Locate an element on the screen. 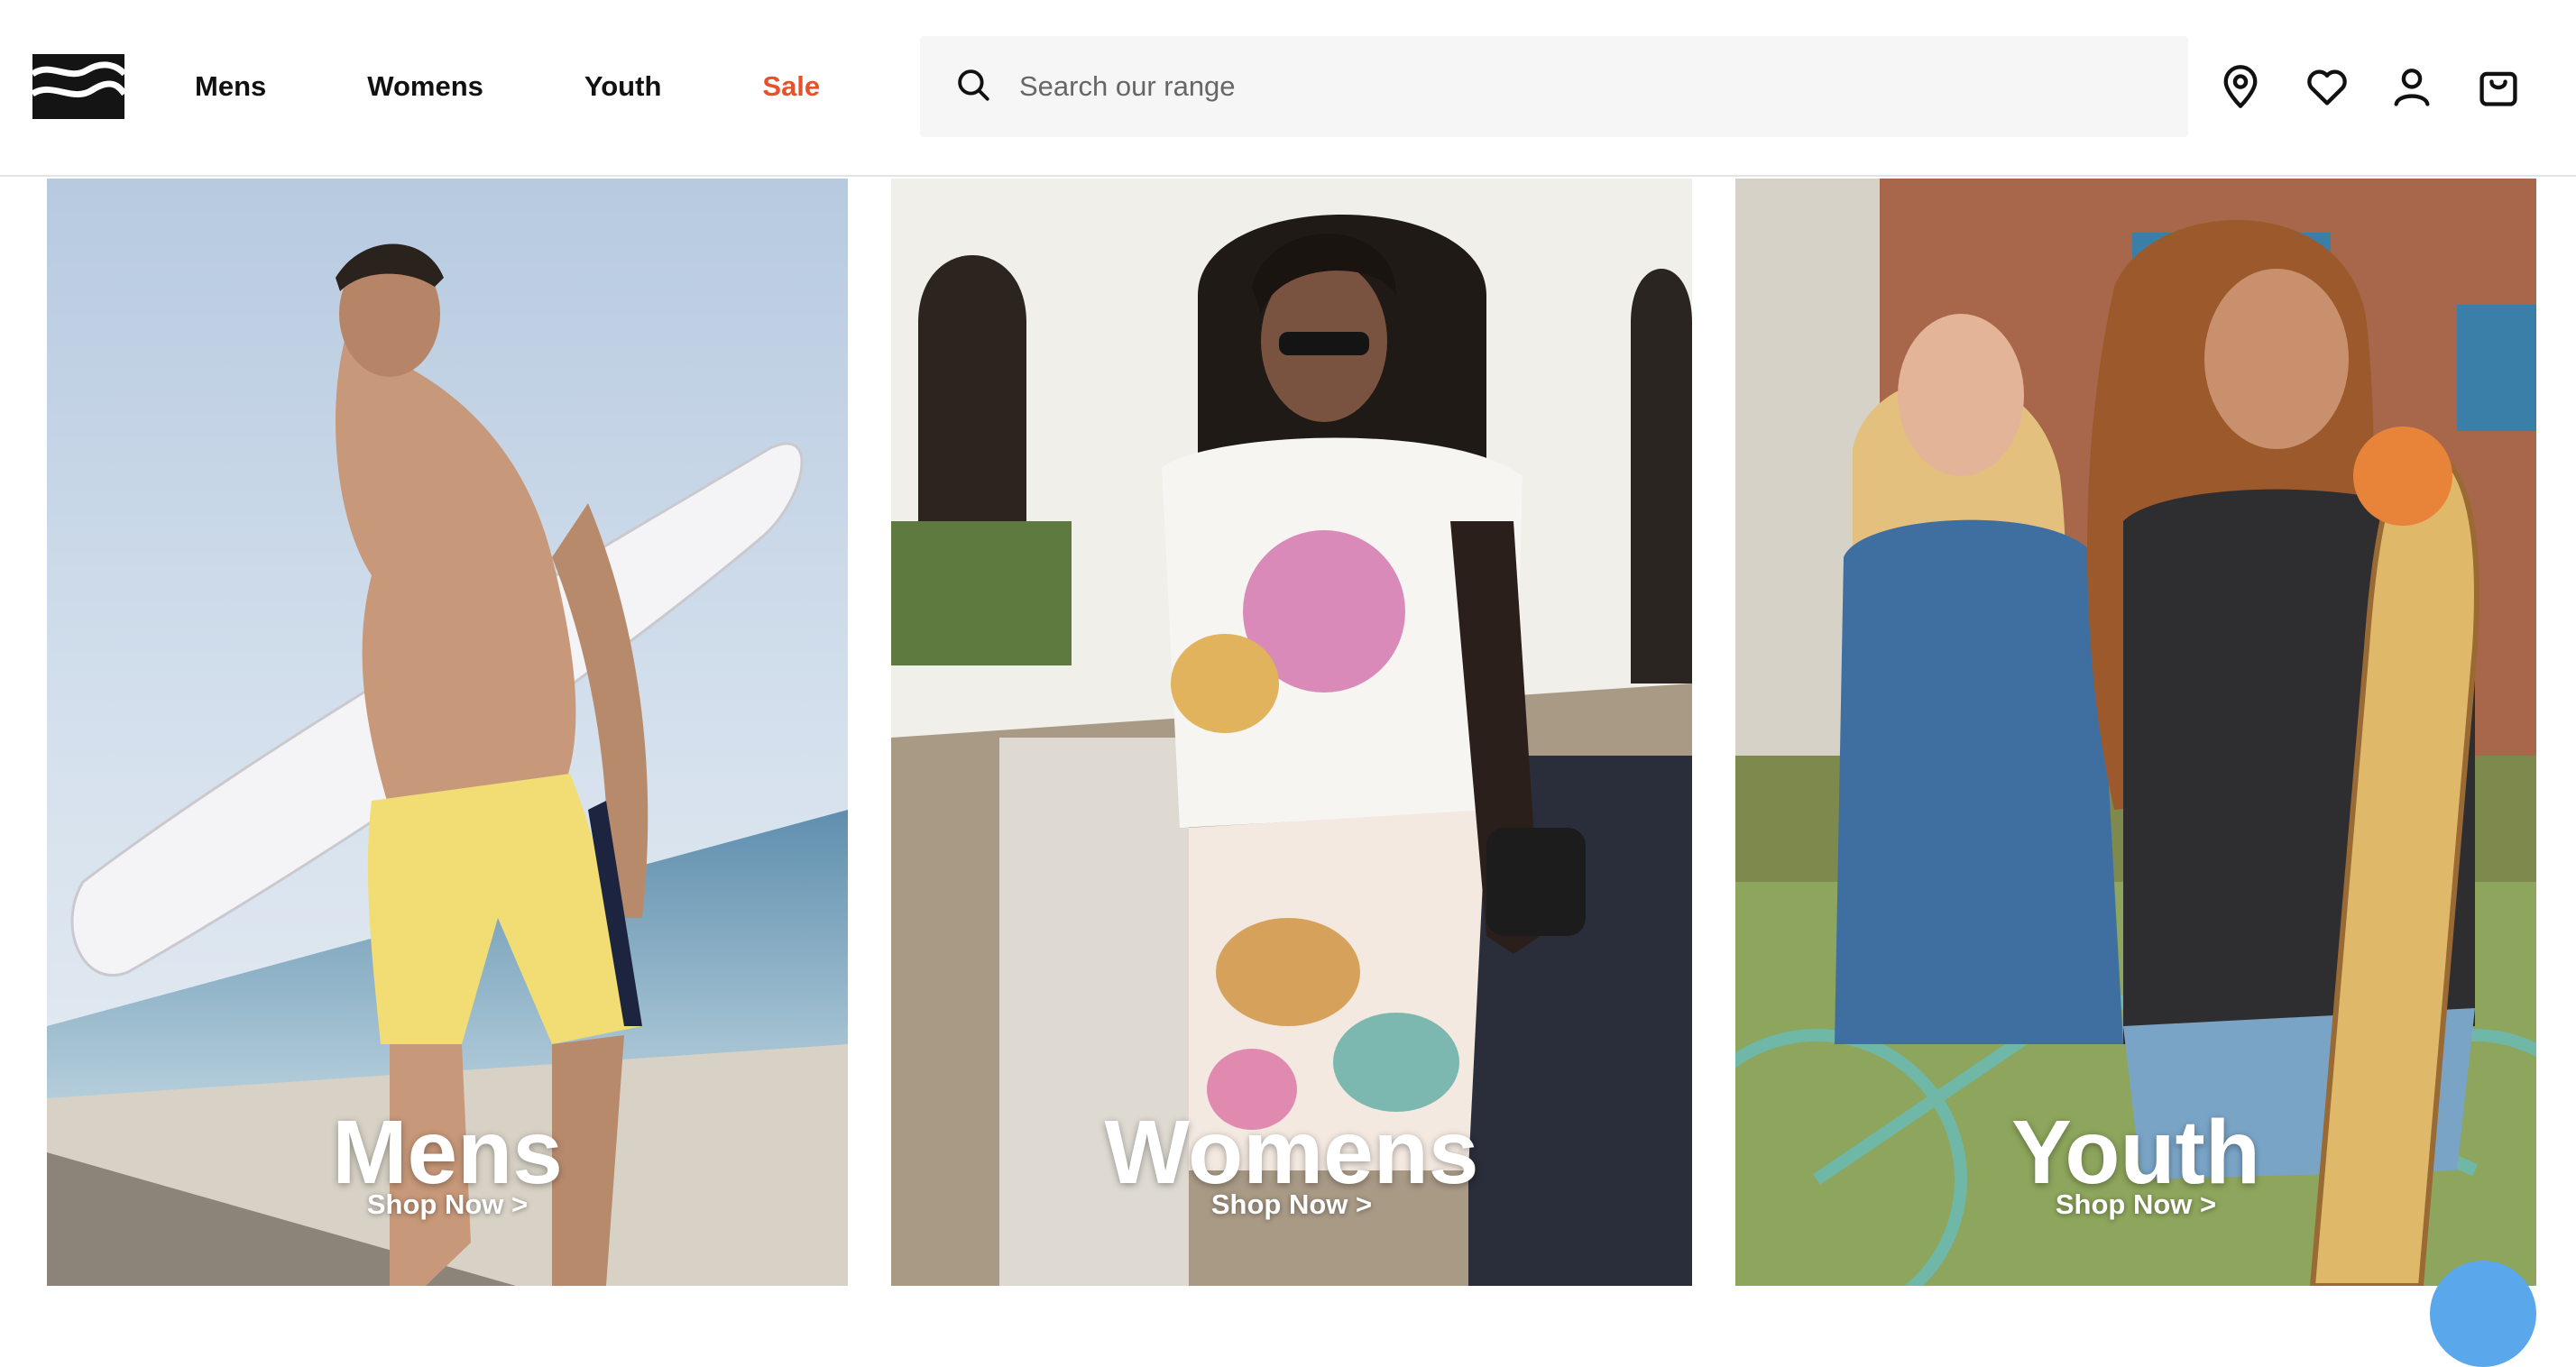 This screenshot has width=2576, height=1367. shop-now-link-youth: Shop Now > is located at coordinates (2135, 1204).